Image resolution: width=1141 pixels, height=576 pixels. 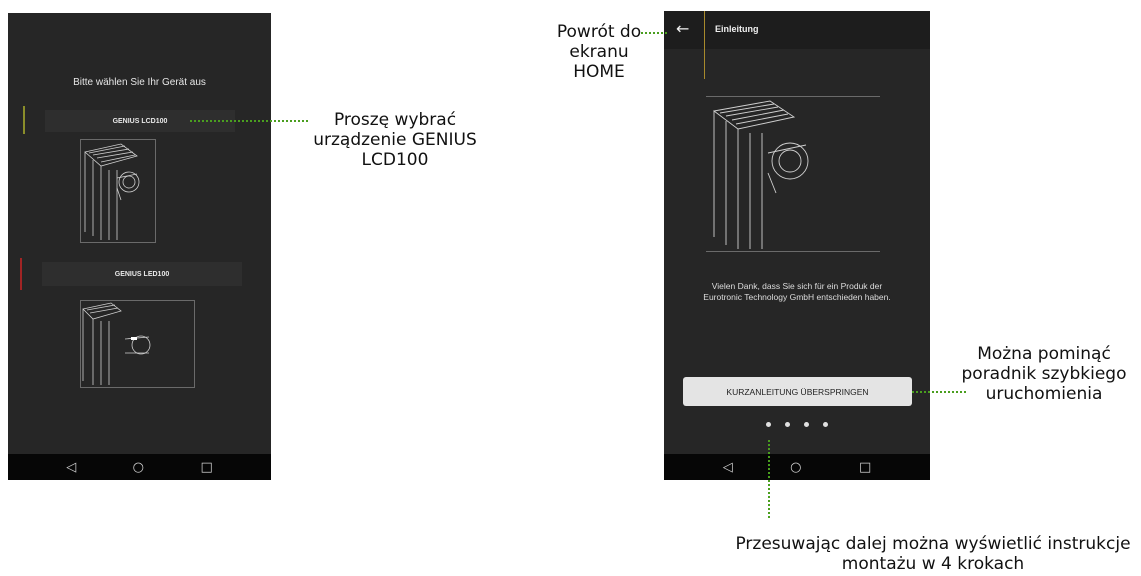 I want to click on annotation-back-home: Powrót do ekranu HOME, so click(x=599, y=52).